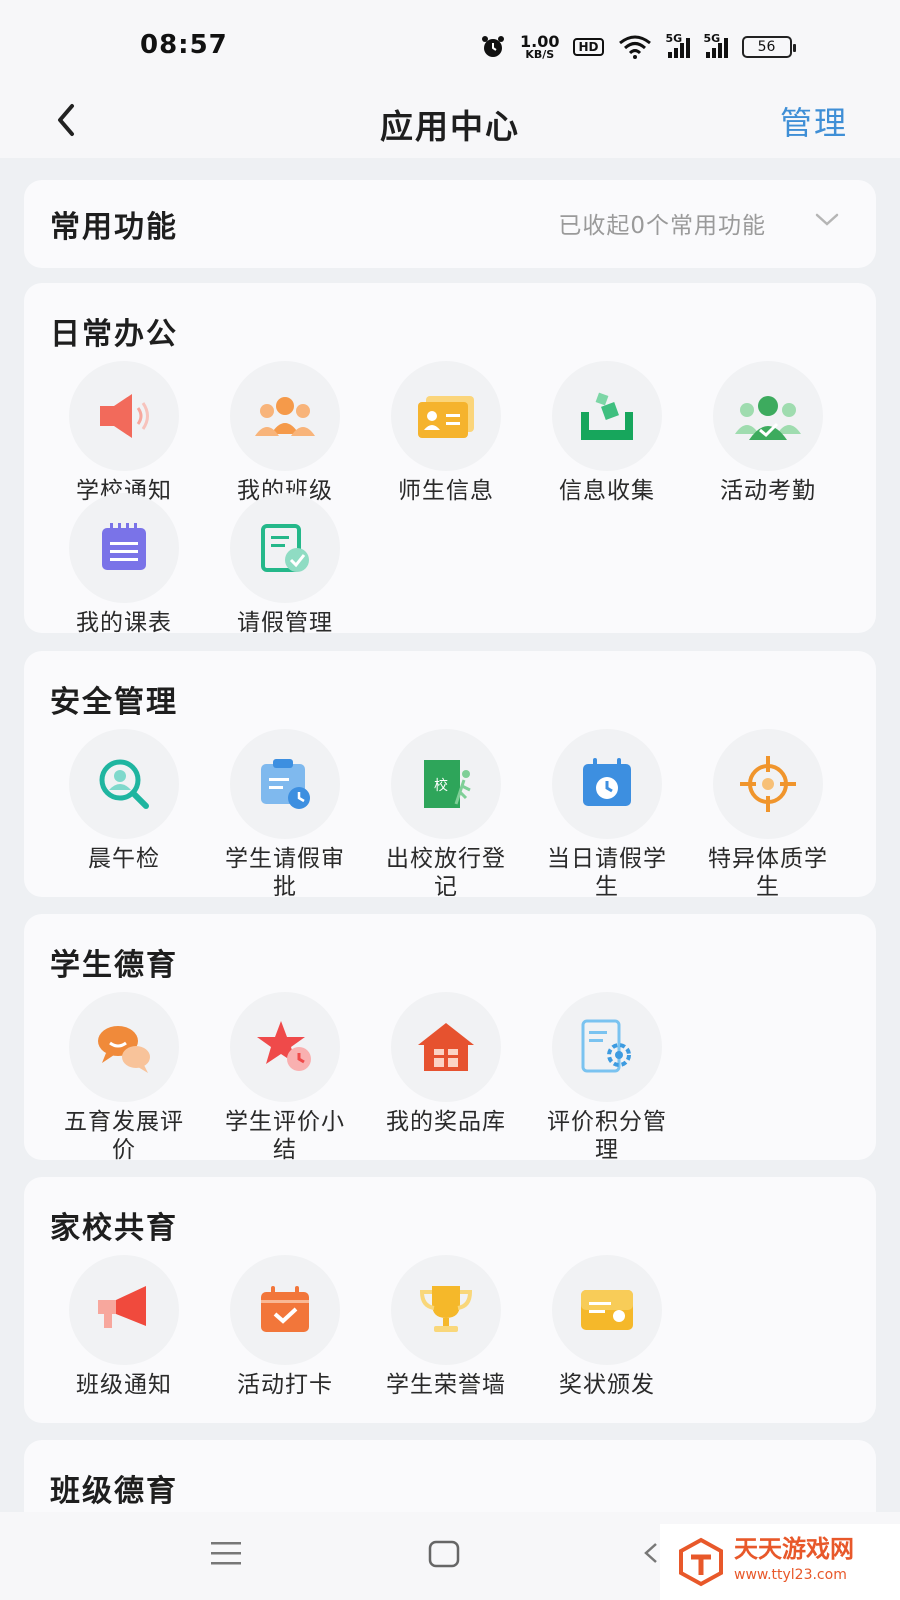  I want to click on section-student-moral: 学生德育 五育发展评价 学生评价小结 我的奖品库 评价积分管理, so click(450, 1038).